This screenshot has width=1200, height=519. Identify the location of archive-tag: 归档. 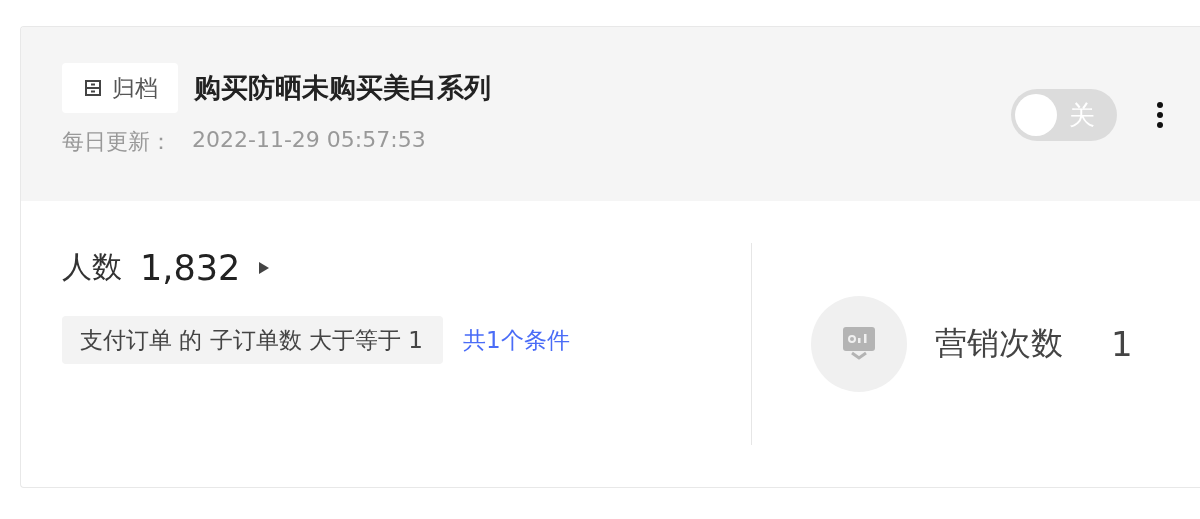
(120, 88).